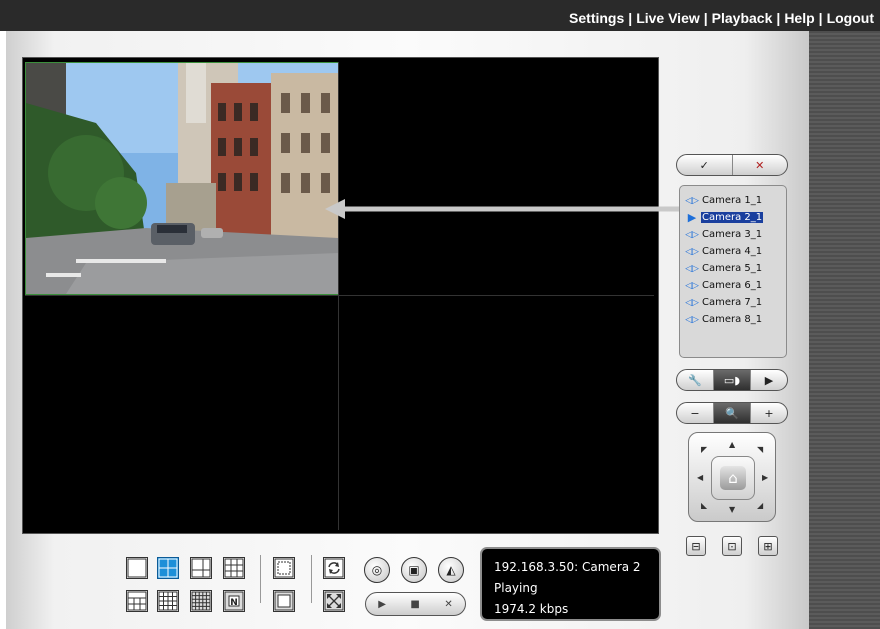 The height and width of the screenshot is (629, 880). I want to click on zoom-indicator: 🔍, so click(731, 413).